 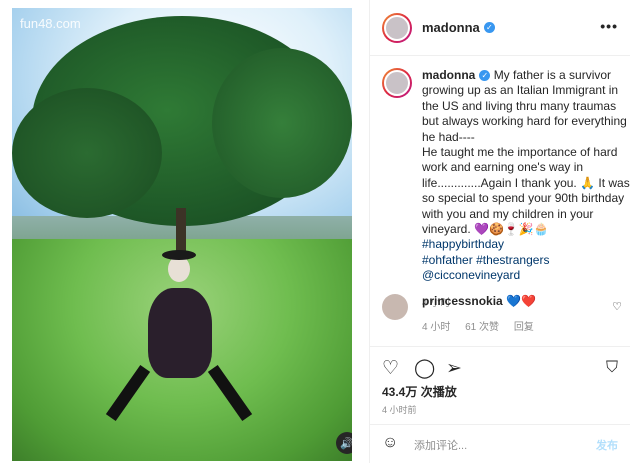 What do you see at coordinates (179, 255) in the screenshot?
I see `person-hat` at bounding box center [179, 255].